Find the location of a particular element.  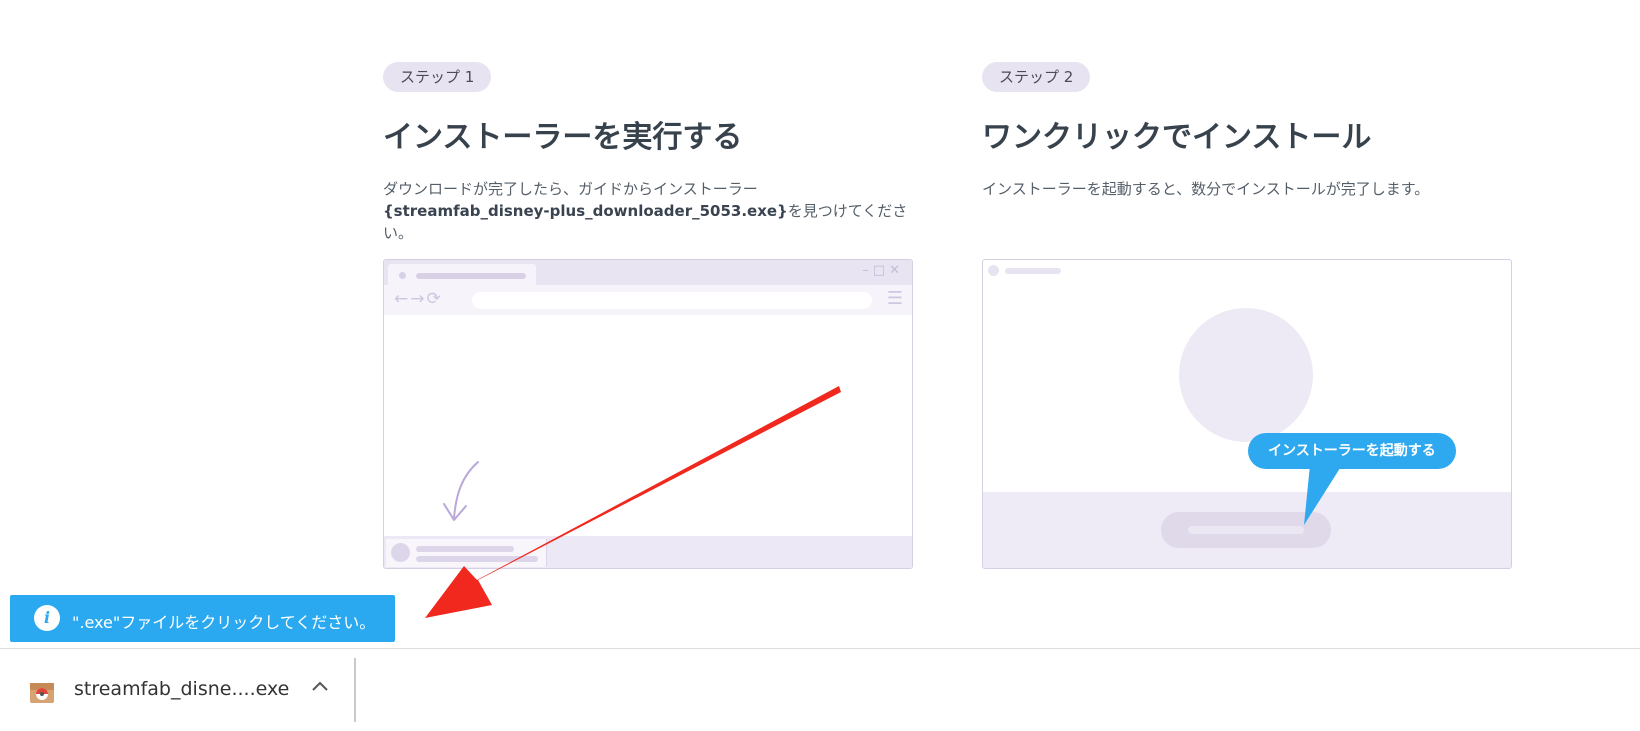

browser-tab is located at coordinates (462, 274).